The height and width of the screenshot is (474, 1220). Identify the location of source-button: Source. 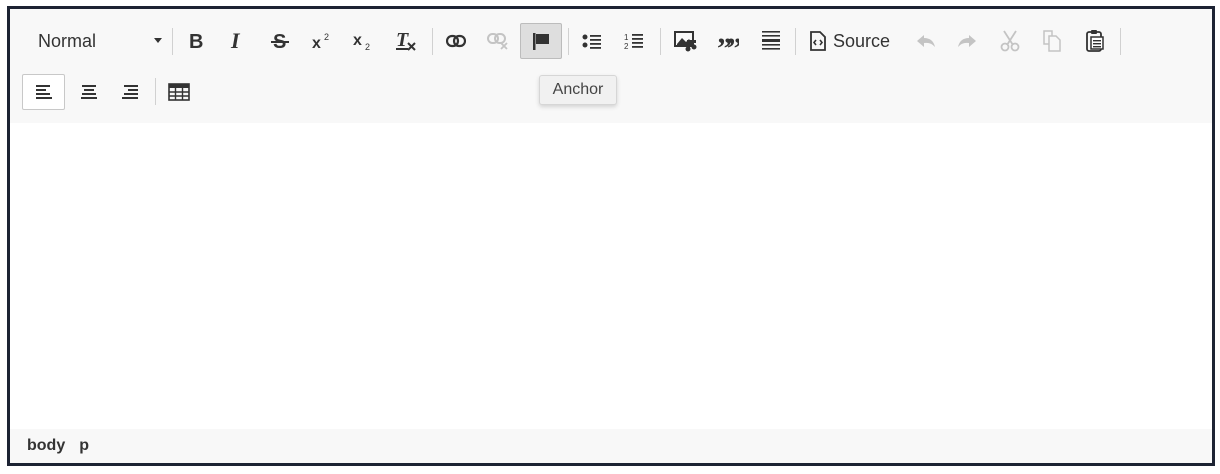
(851, 41).